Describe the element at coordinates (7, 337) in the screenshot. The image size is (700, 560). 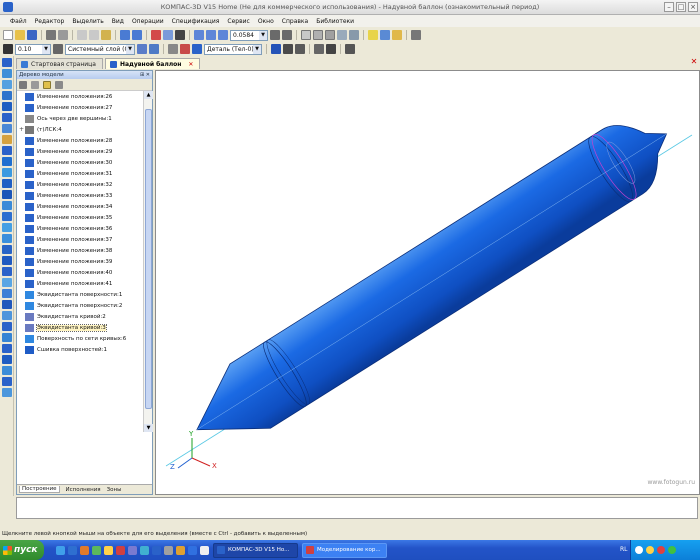
I see `dimension-icon` at that location.